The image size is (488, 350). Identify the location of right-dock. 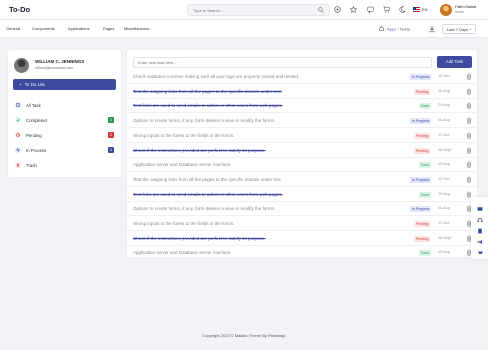
(479, 228).